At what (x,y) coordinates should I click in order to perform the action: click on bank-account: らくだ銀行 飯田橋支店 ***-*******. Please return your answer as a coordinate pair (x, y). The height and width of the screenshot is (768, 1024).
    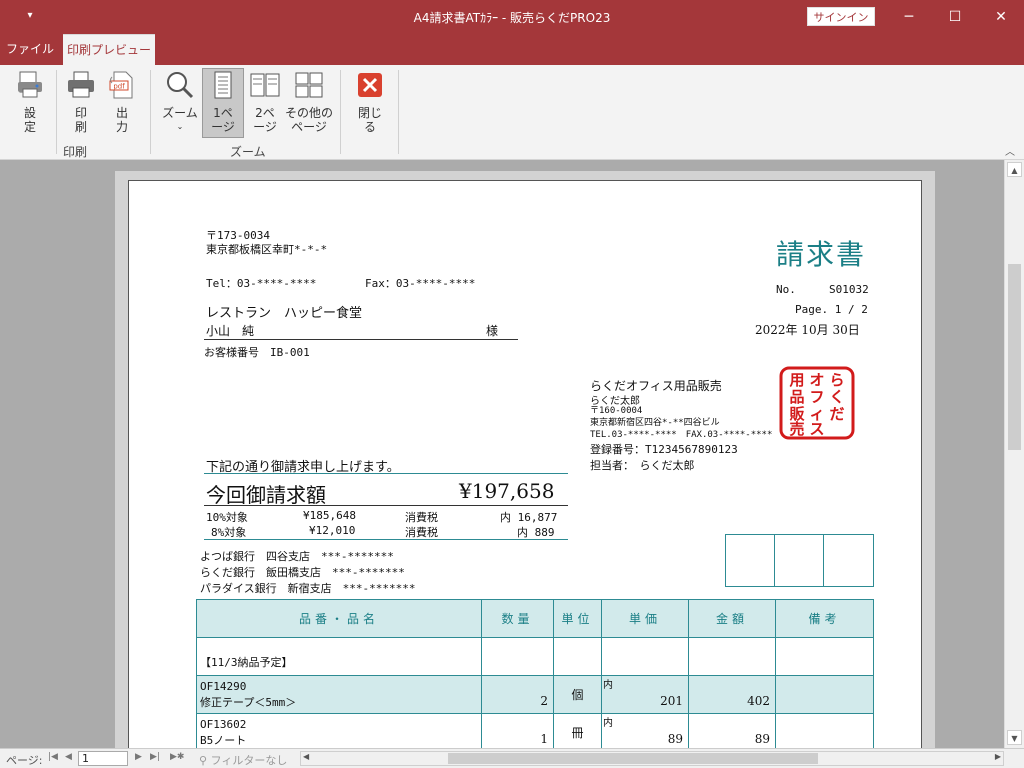
    Looking at the image, I should click on (302, 572).